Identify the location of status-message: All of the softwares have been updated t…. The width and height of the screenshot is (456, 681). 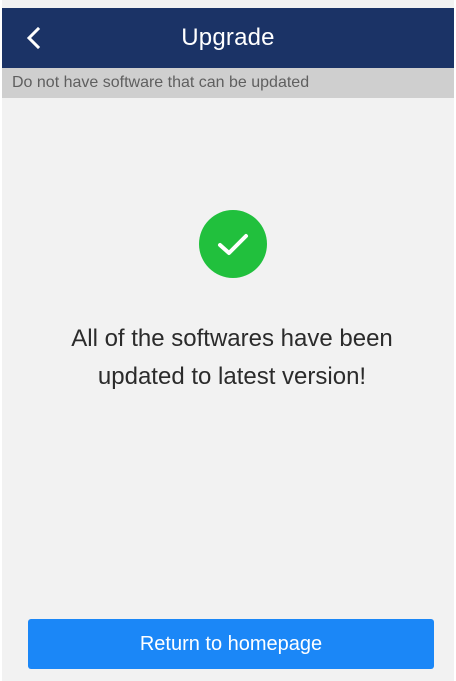
(232, 358).